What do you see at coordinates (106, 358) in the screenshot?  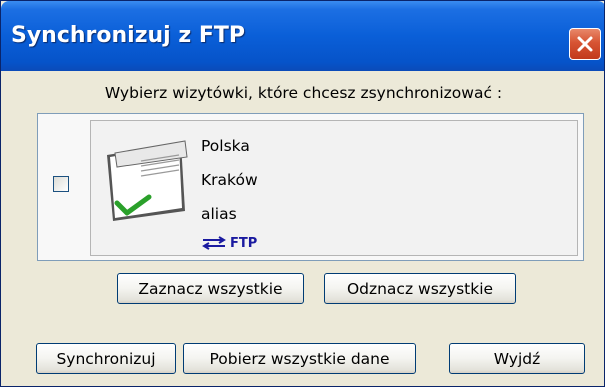 I see `synchronize-button: Synchronizuj` at bounding box center [106, 358].